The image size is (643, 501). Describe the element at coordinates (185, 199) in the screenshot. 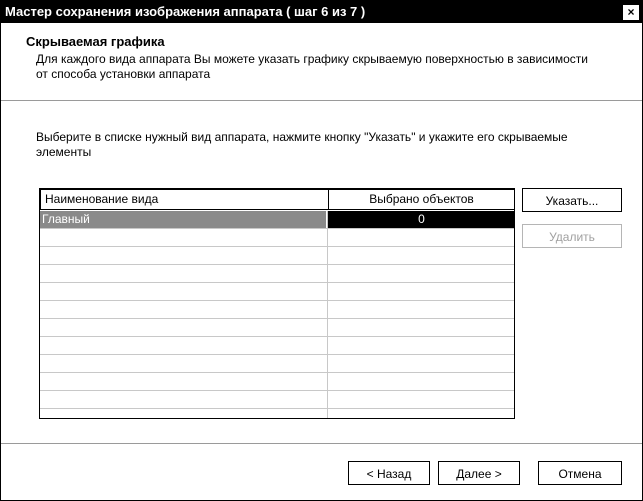

I see `column-header-name: Наименование вида` at that location.